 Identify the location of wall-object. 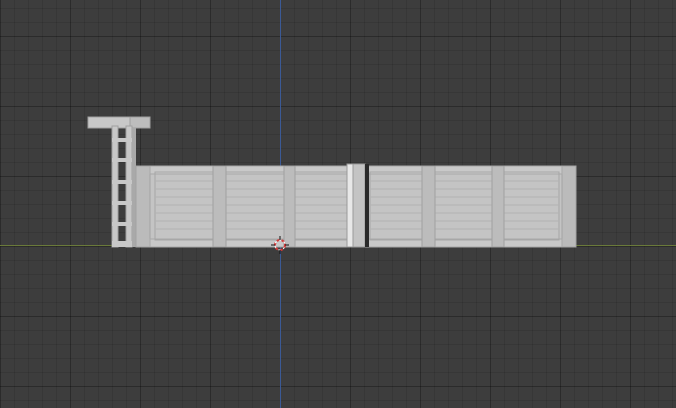
(356, 205).